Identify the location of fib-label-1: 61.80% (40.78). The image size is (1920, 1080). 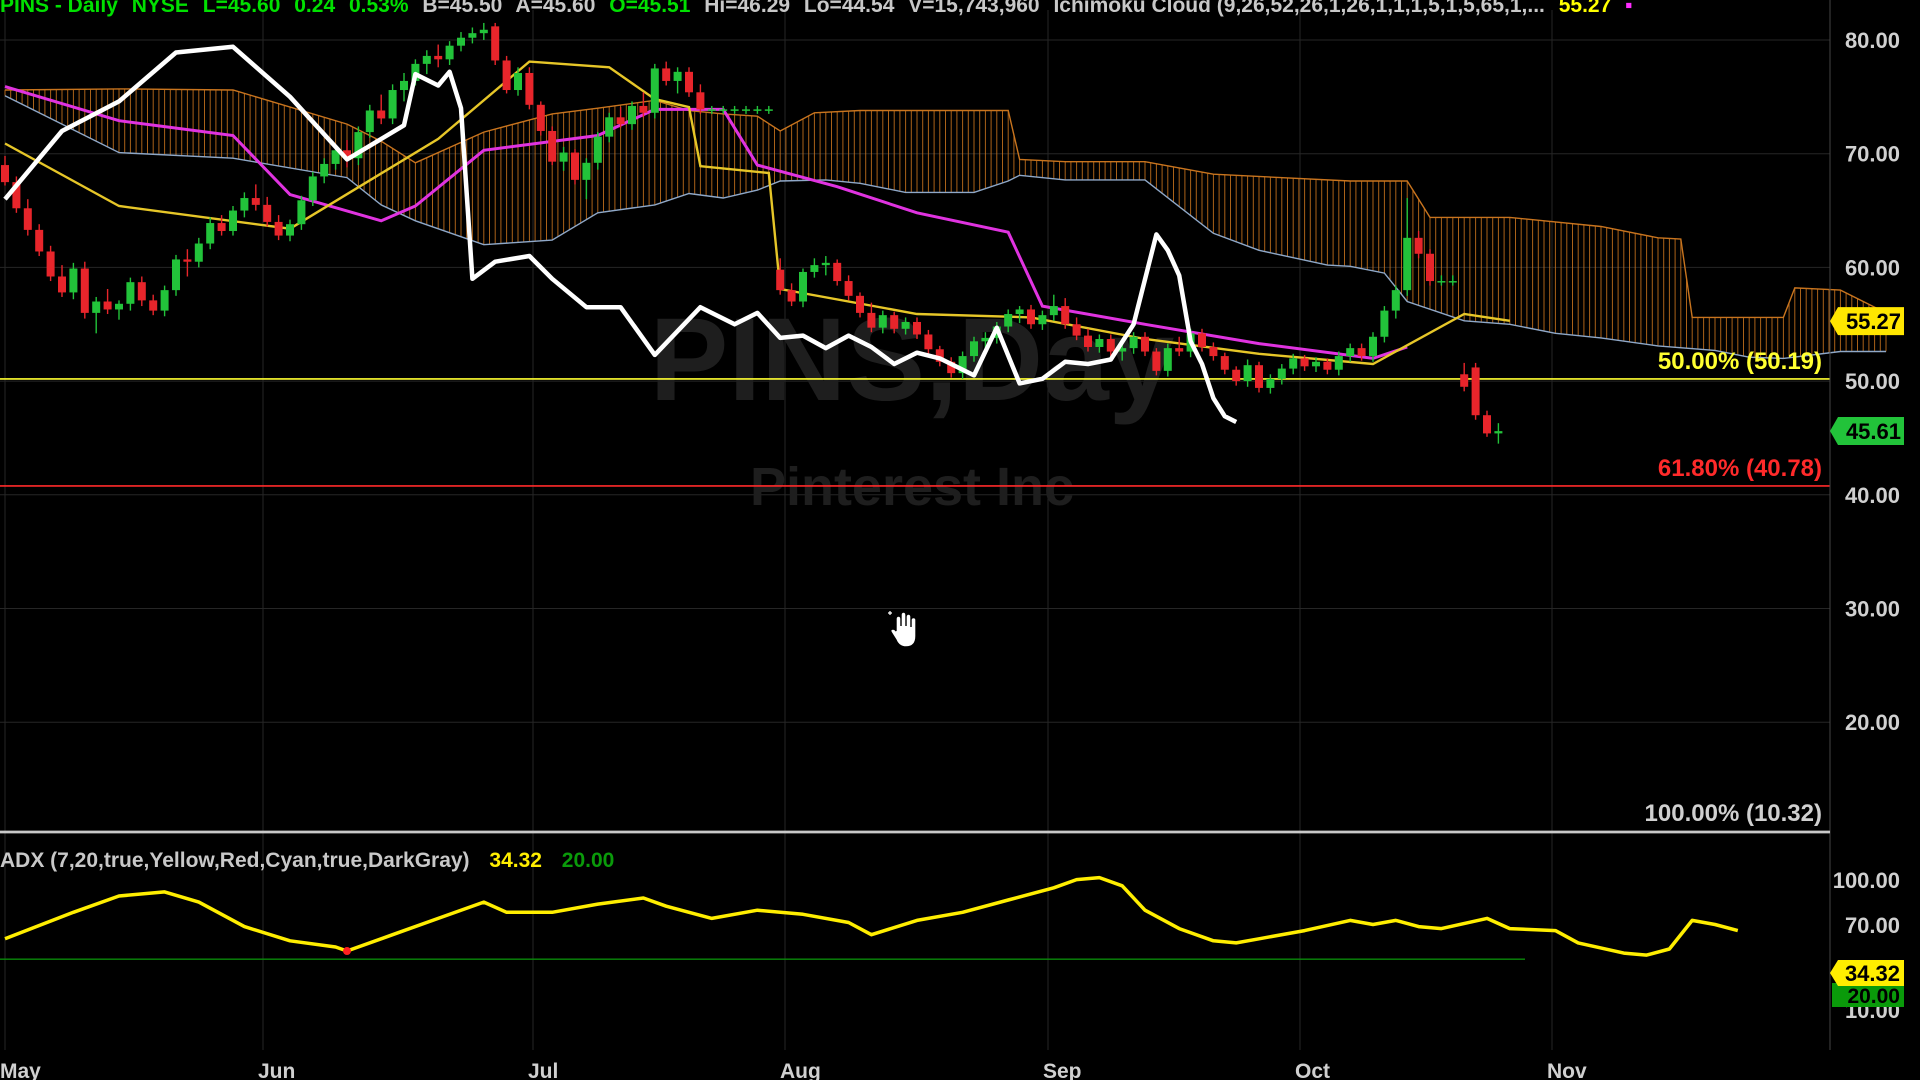
(1740, 468).